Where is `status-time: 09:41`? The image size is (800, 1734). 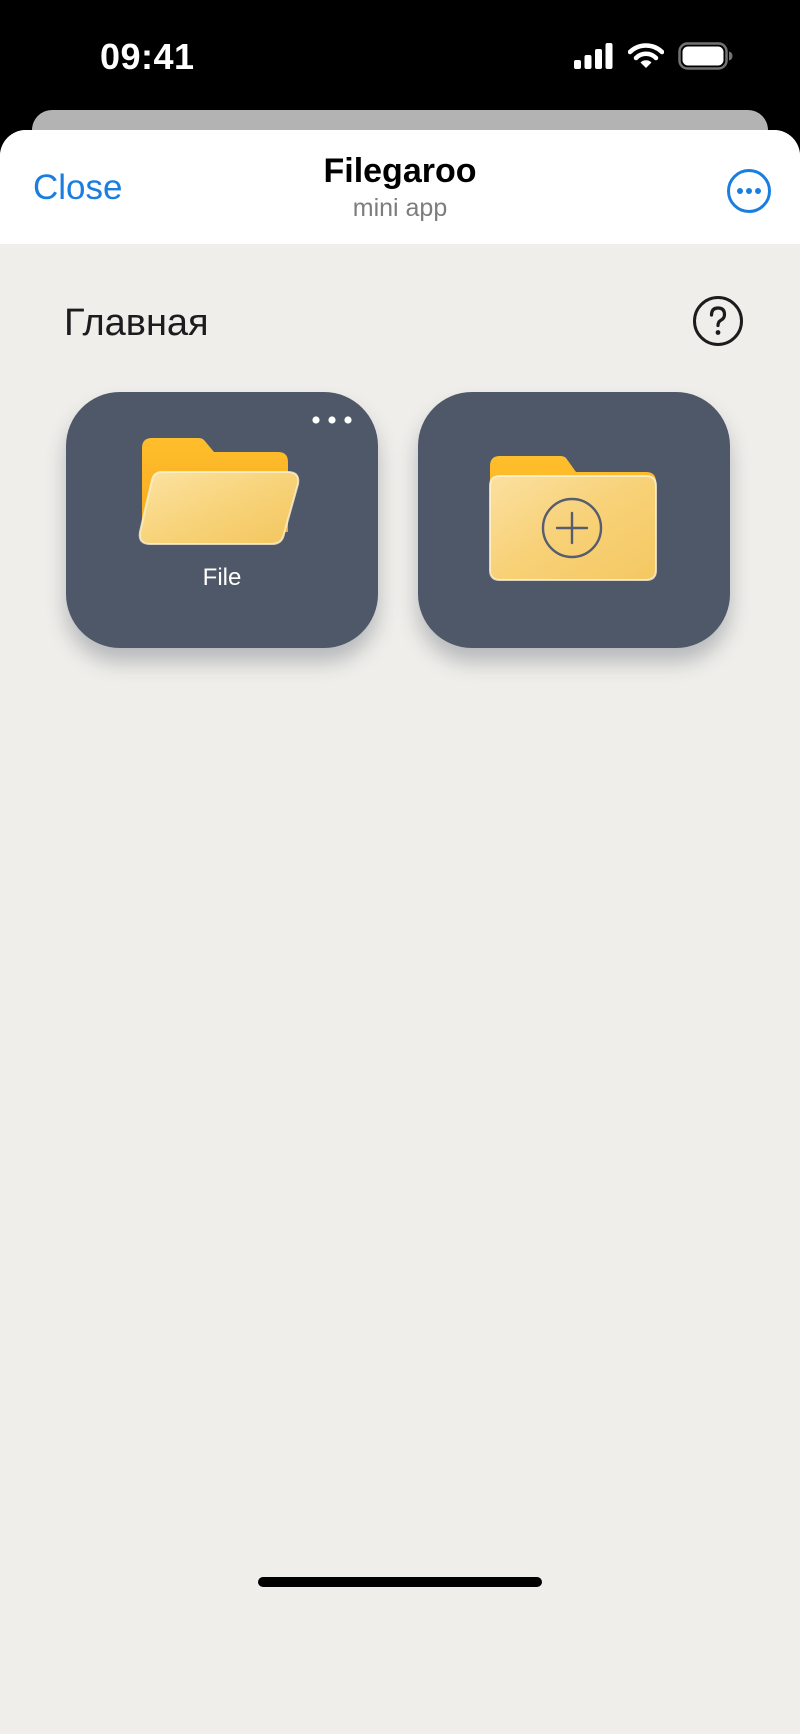 status-time: 09:41 is located at coordinates (147, 56).